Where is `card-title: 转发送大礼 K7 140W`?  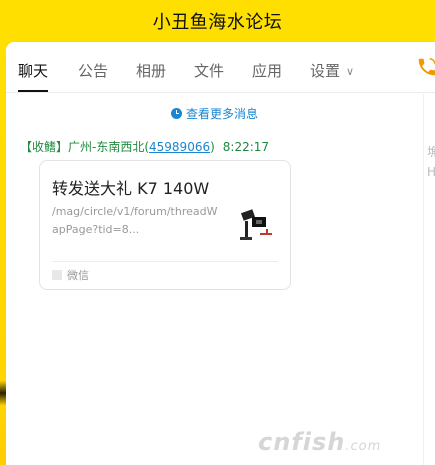 card-title: 转发送大礼 K7 140W is located at coordinates (131, 188).